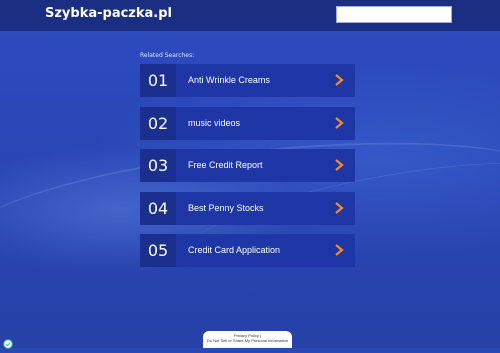 Image resolution: width=500 pixels, height=353 pixels. What do you see at coordinates (214, 123) in the screenshot?
I see `item-label: music videos` at bounding box center [214, 123].